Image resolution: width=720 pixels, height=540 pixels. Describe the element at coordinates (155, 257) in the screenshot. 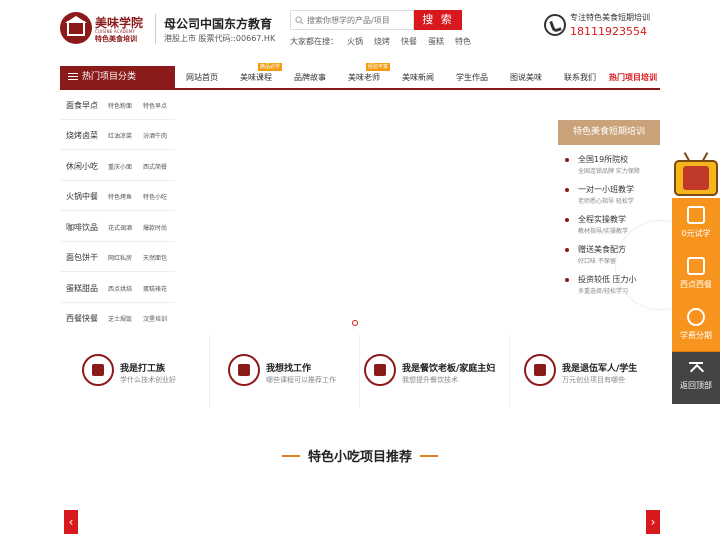

I see `sidebar-subcategory: 天然面包` at that location.